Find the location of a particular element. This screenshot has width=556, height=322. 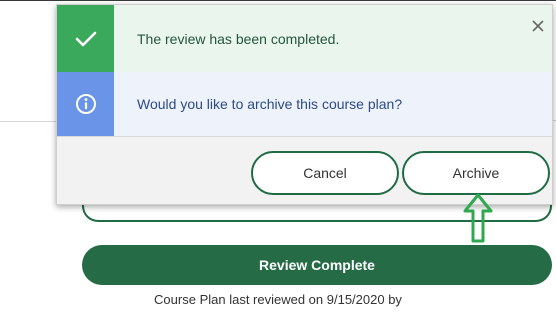

info-icon-box is located at coordinates (85, 104).